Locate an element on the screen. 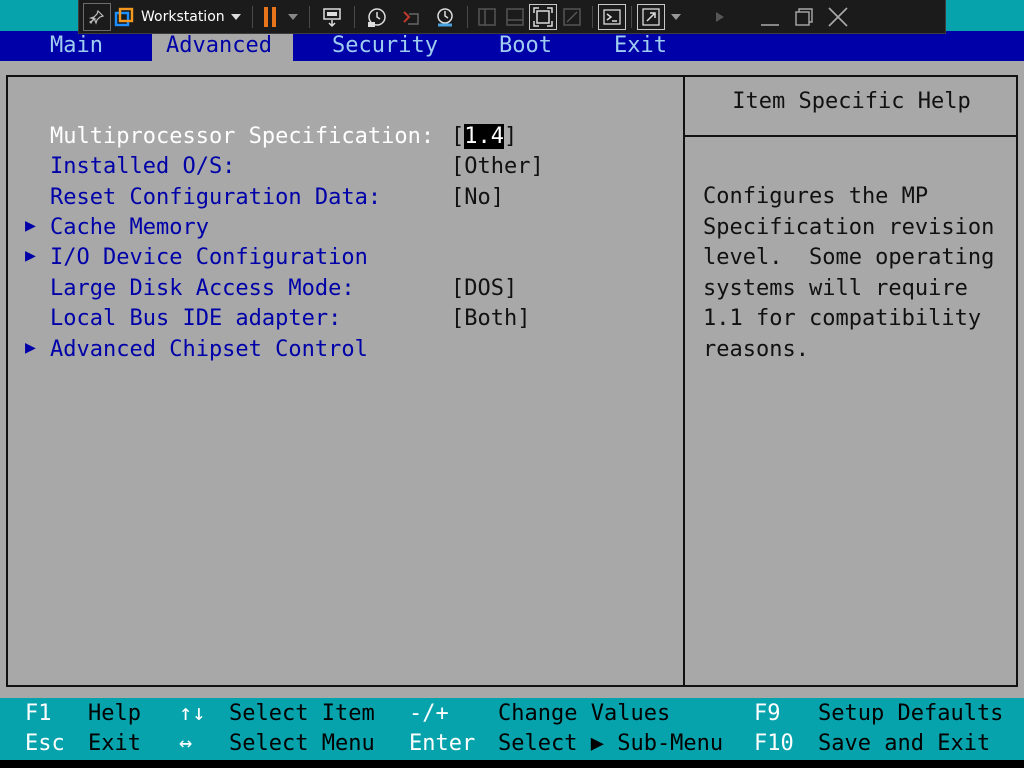  forward-icon is located at coordinates (720, 17).